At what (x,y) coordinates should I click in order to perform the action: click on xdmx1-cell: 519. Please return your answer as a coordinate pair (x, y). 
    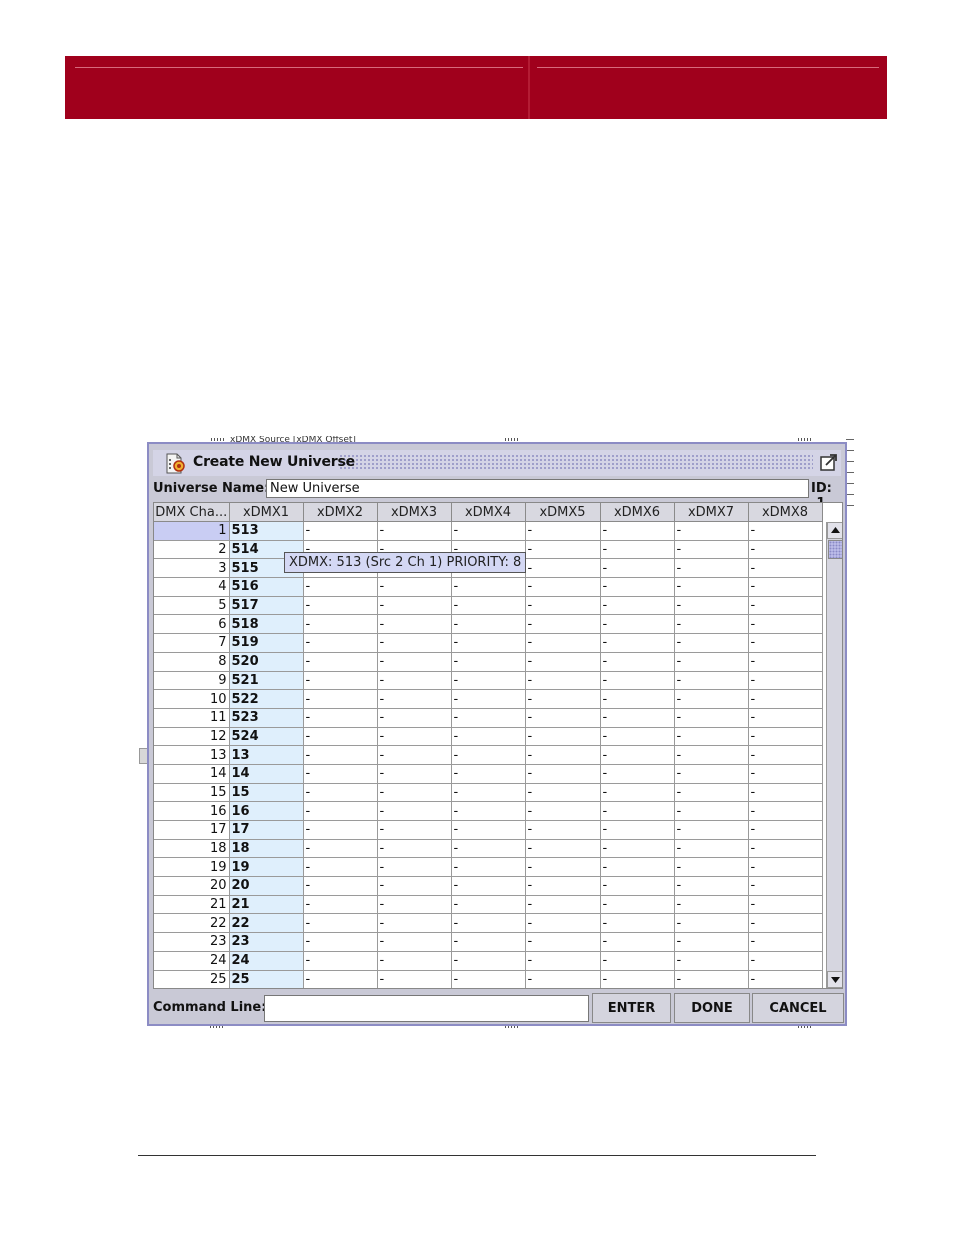
    Looking at the image, I should click on (266, 643).